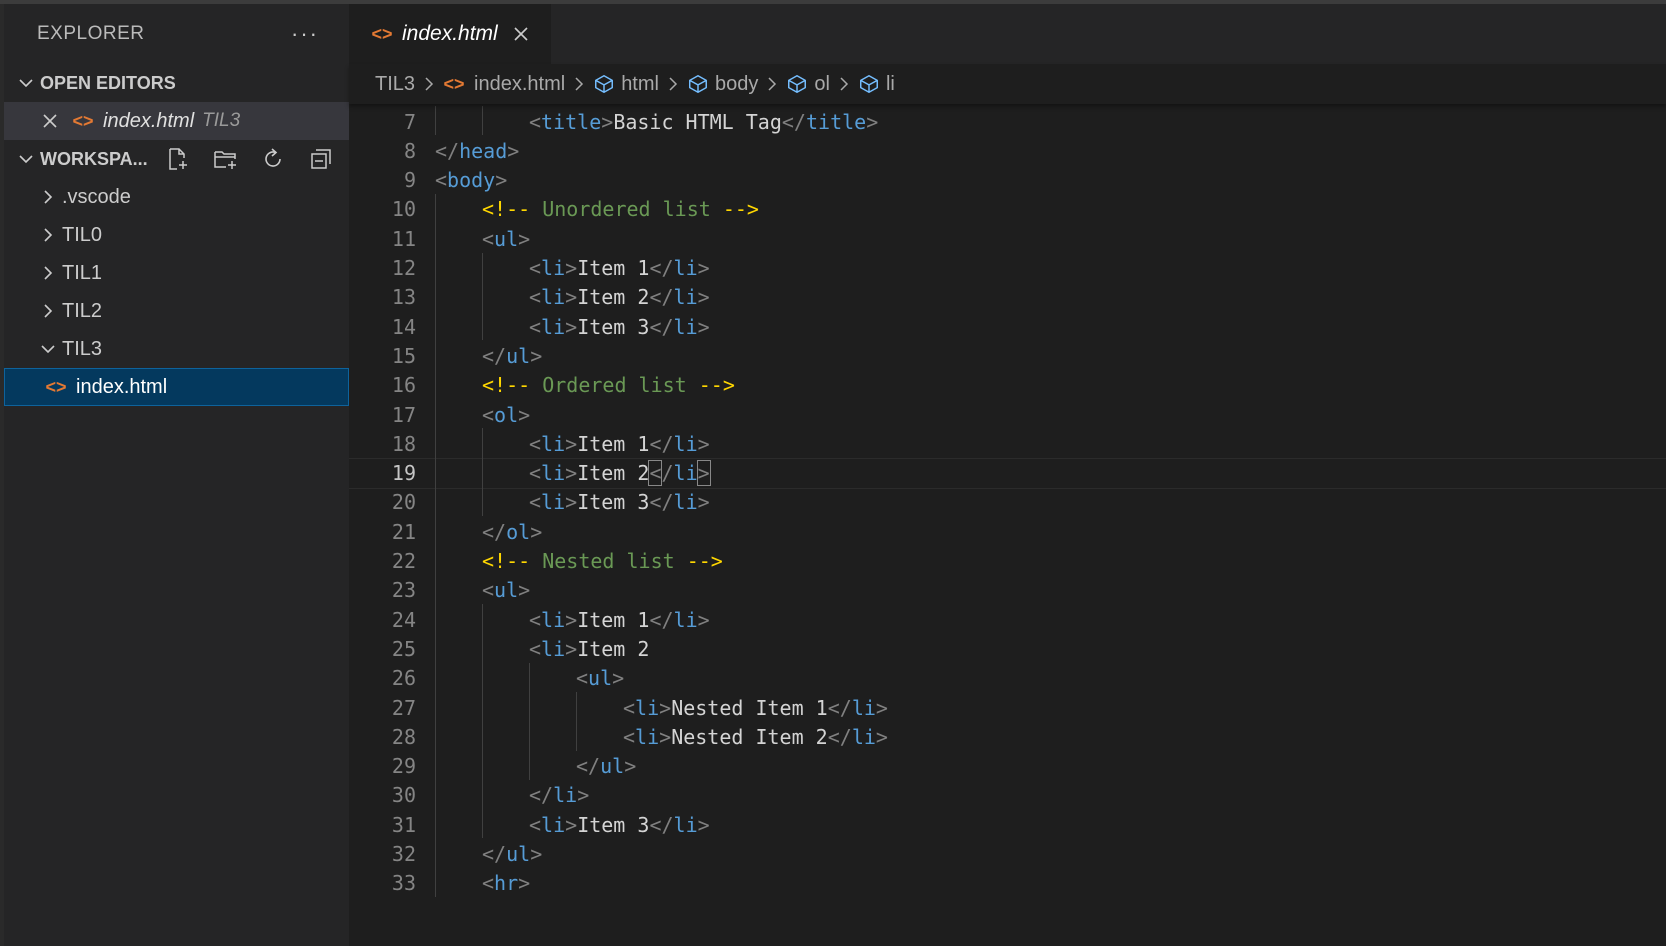  What do you see at coordinates (1007, 209) in the screenshot?
I see `code-line: 10 <!-- Unordered list -->` at bounding box center [1007, 209].